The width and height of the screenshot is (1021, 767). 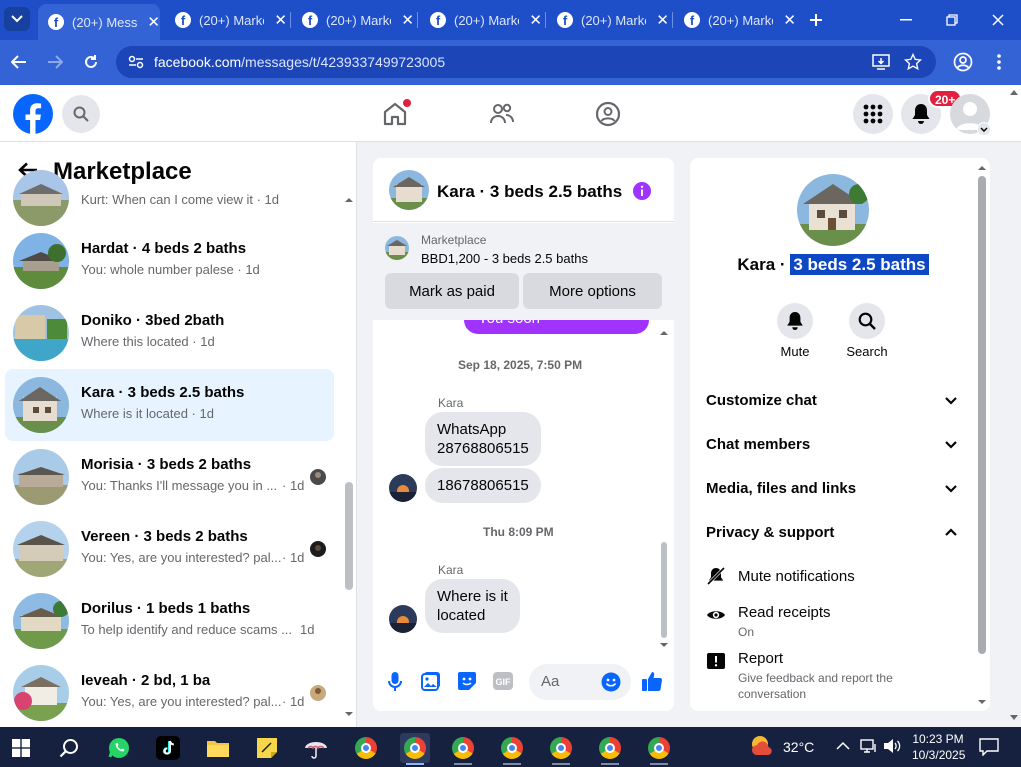 I want to click on mute-notifications-option: Mute notifications, so click(x=796, y=576).